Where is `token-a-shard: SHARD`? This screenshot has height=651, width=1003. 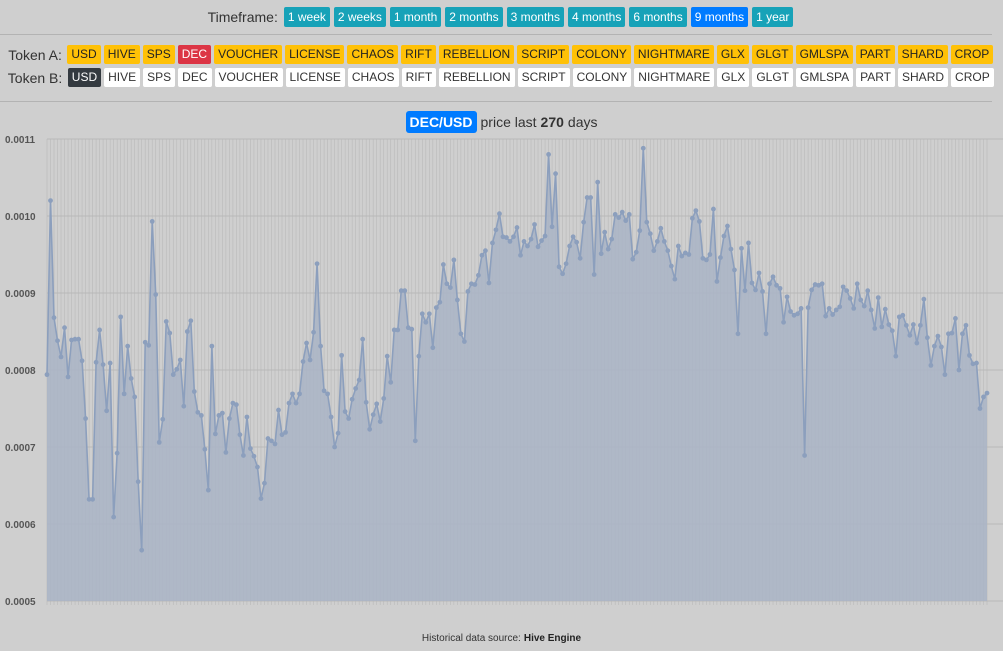
token-a-shard: SHARD is located at coordinates (922, 54).